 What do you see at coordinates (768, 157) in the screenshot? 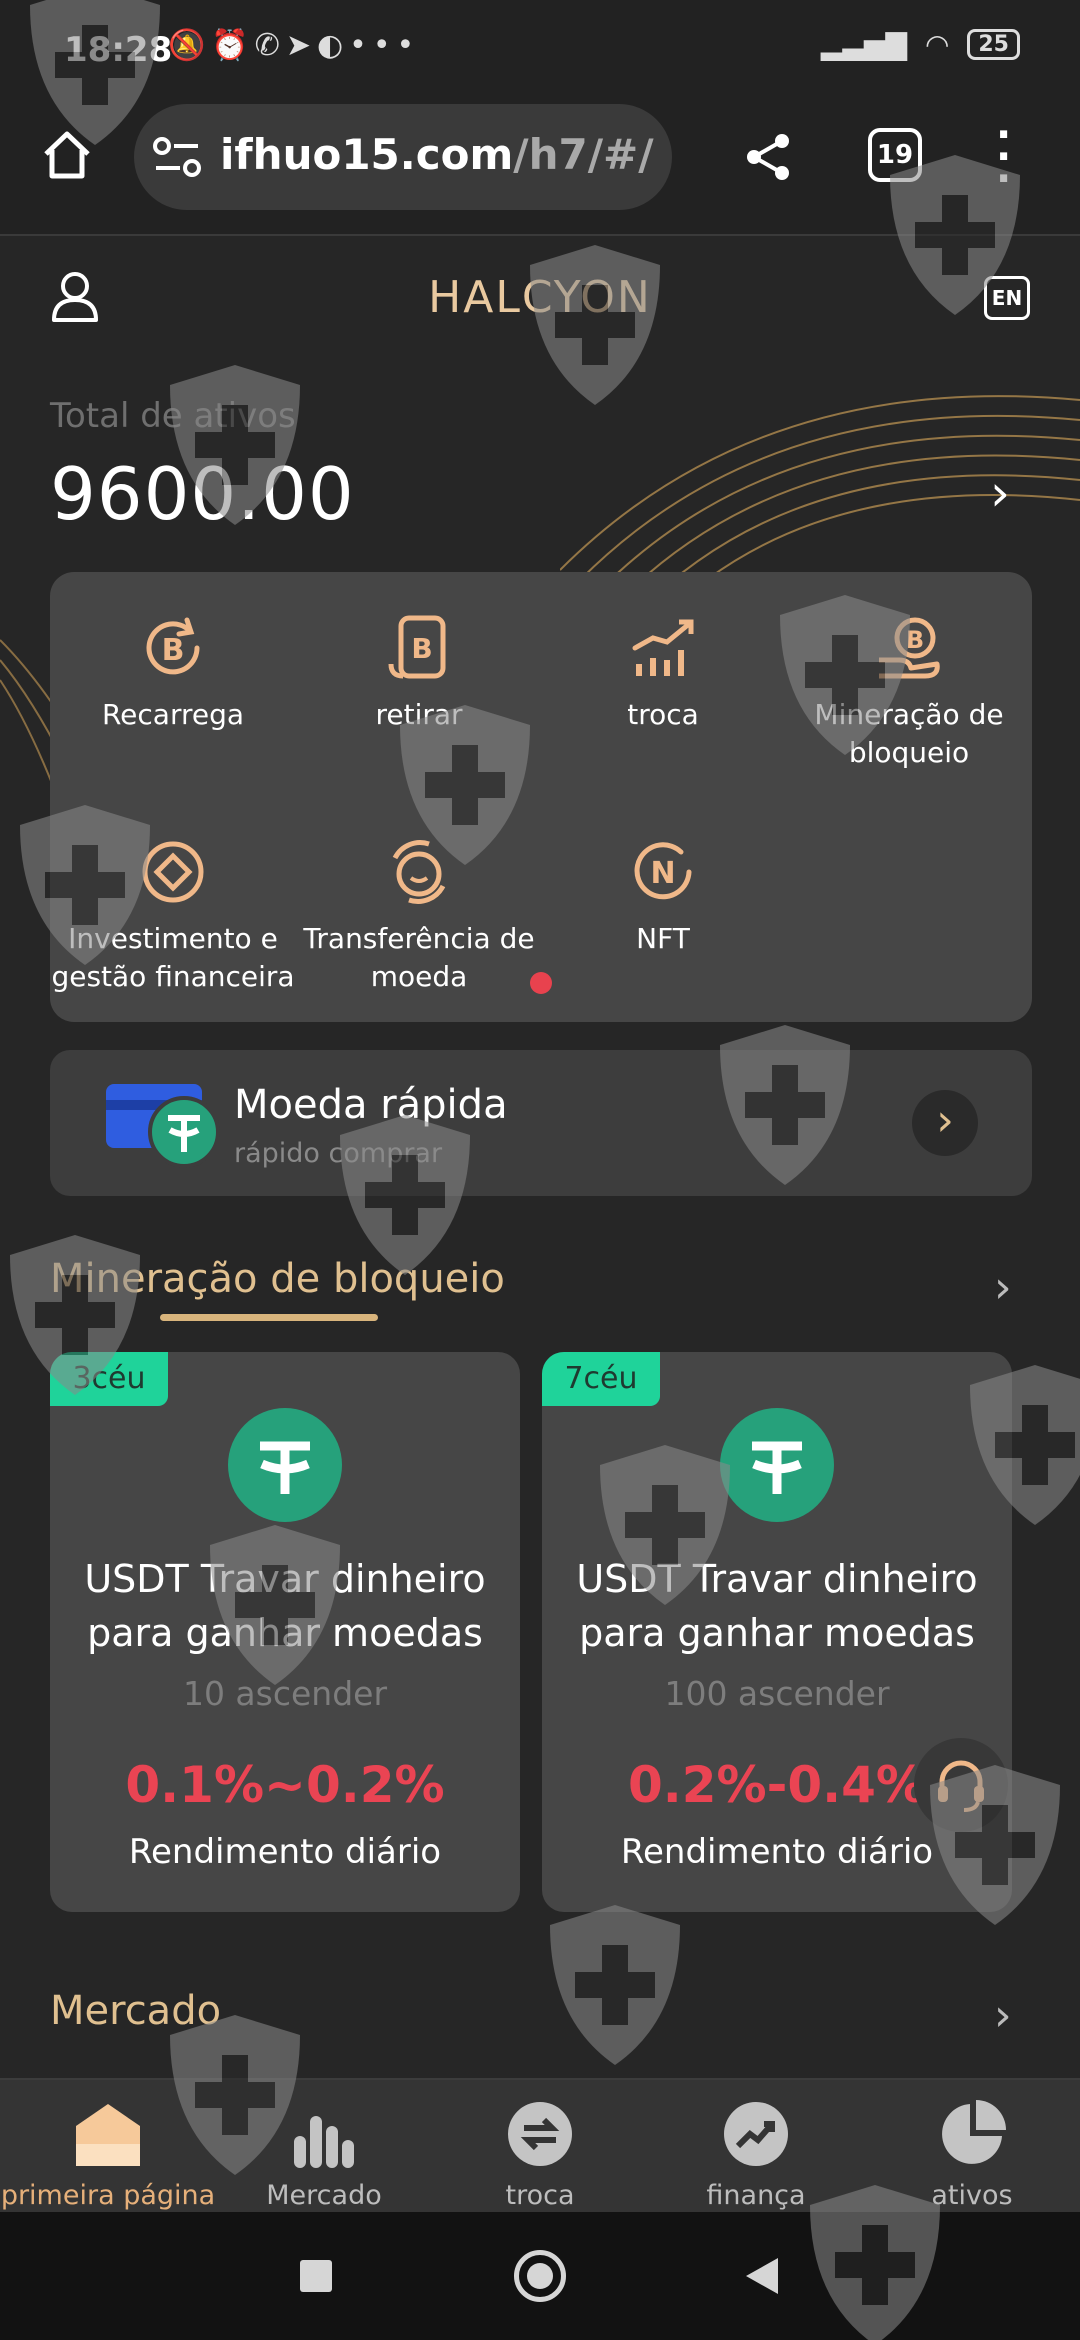
I see `share-icon` at bounding box center [768, 157].